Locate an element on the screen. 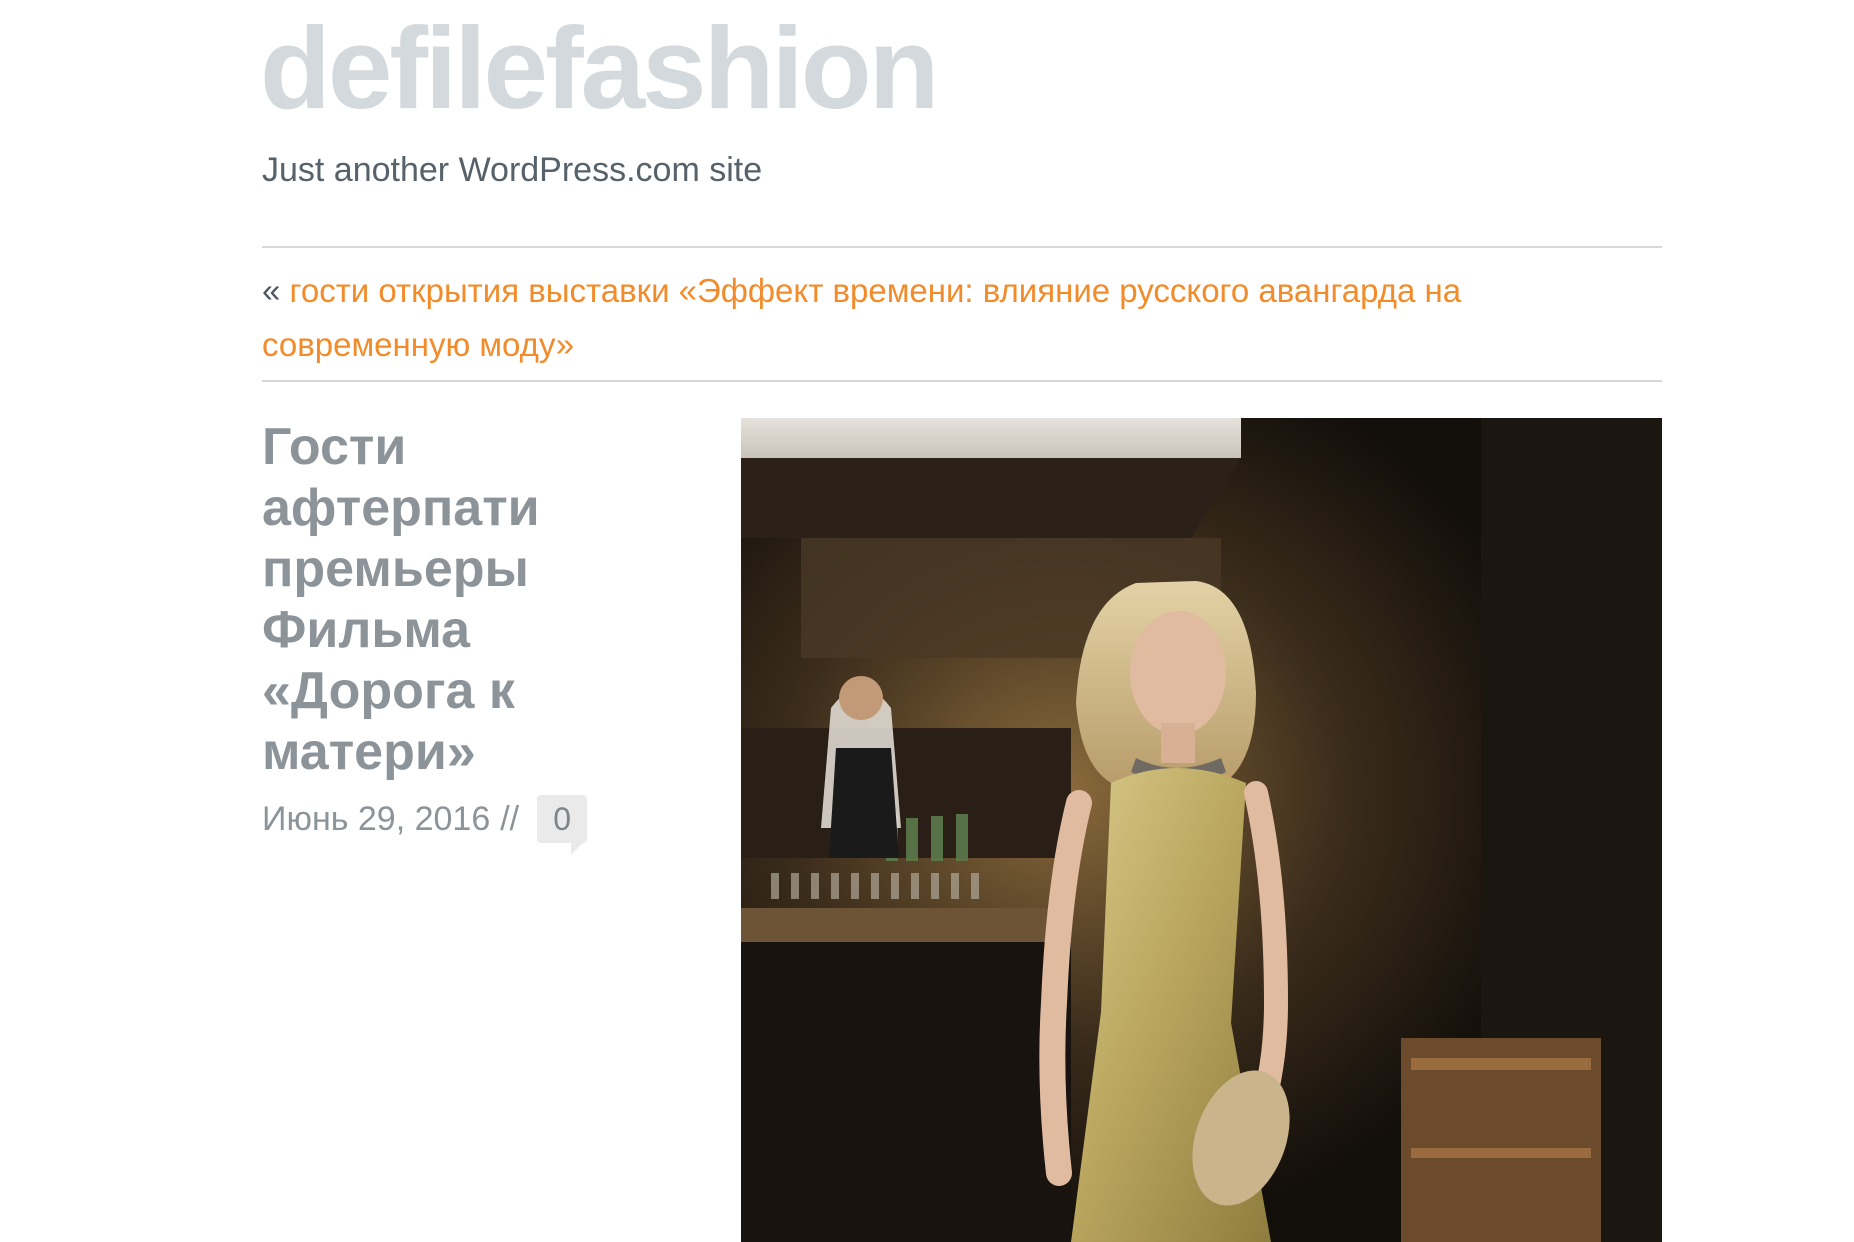 The height and width of the screenshot is (1242, 1854). post-meta: Июнь 29, 2016 // 0 is located at coordinates (425, 825).